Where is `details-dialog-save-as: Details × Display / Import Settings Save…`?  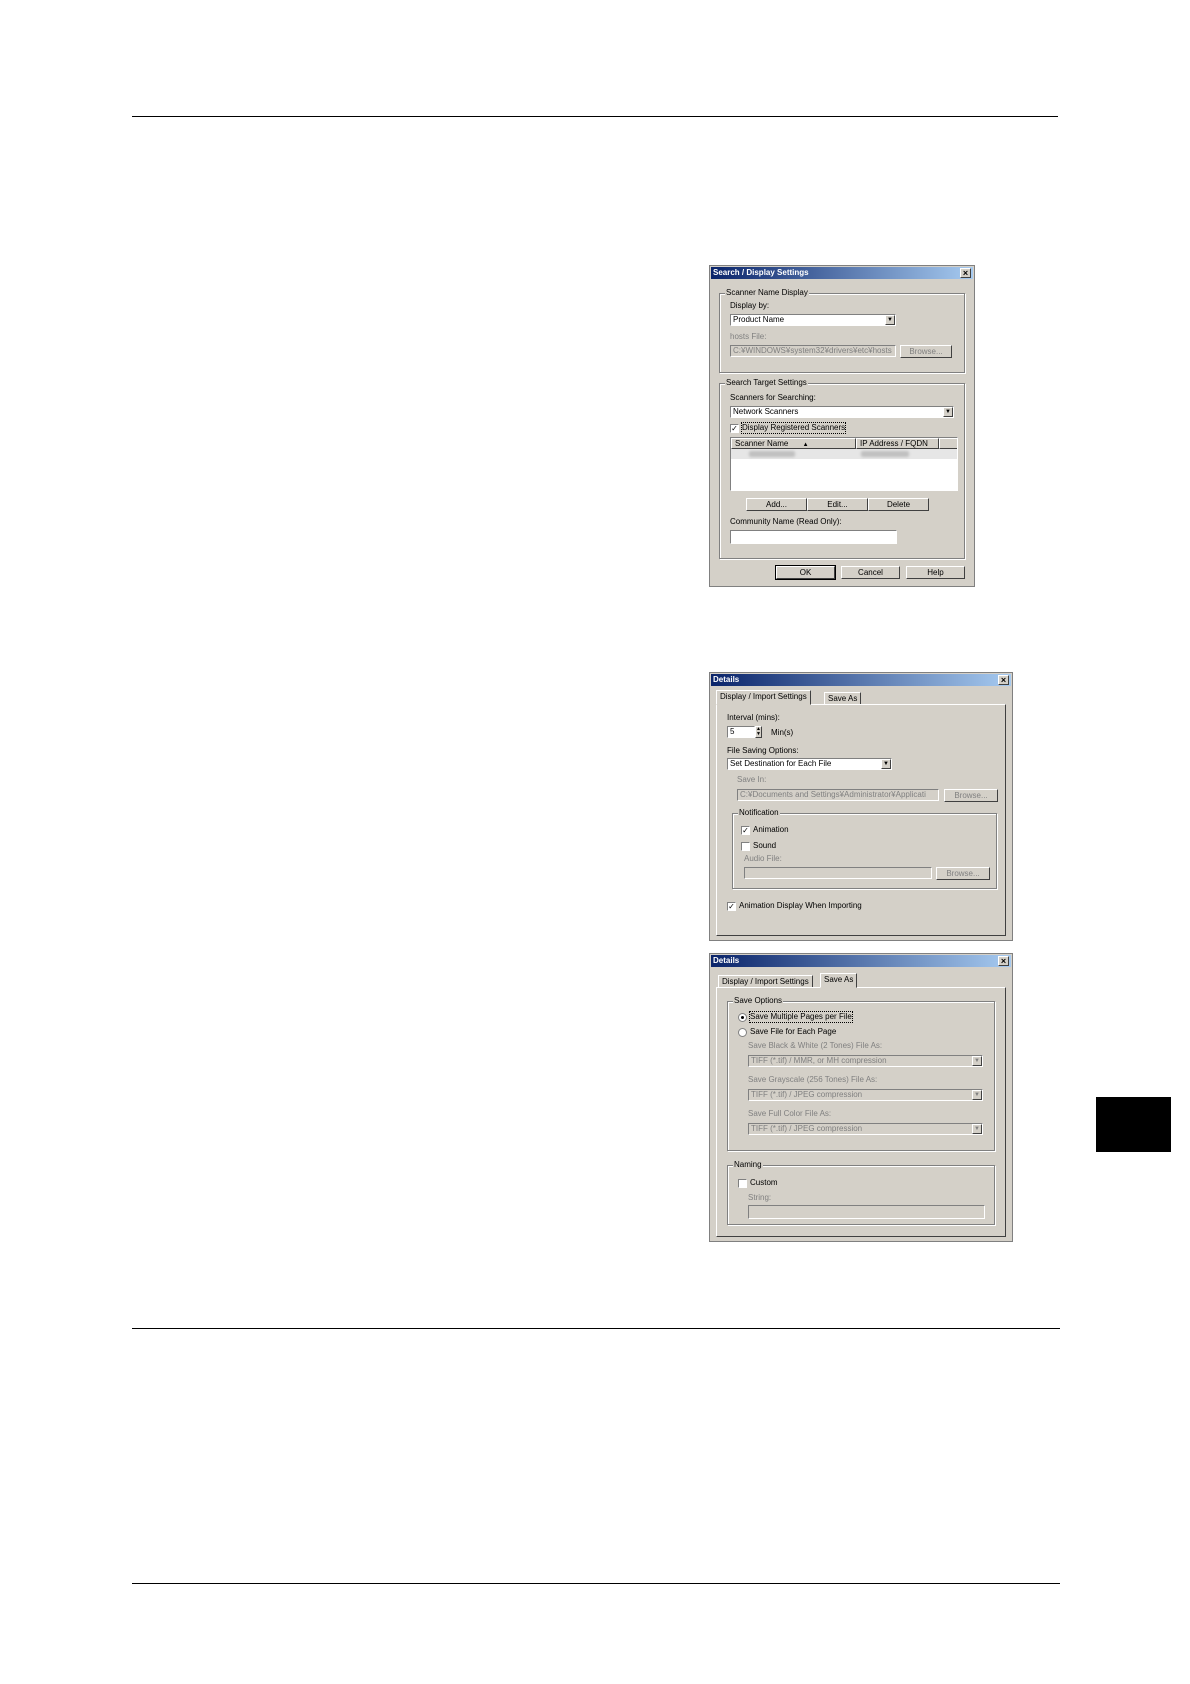 details-dialog-save-as: Details × Display / Import Settings Save… is located at coordinates (861, 1097).